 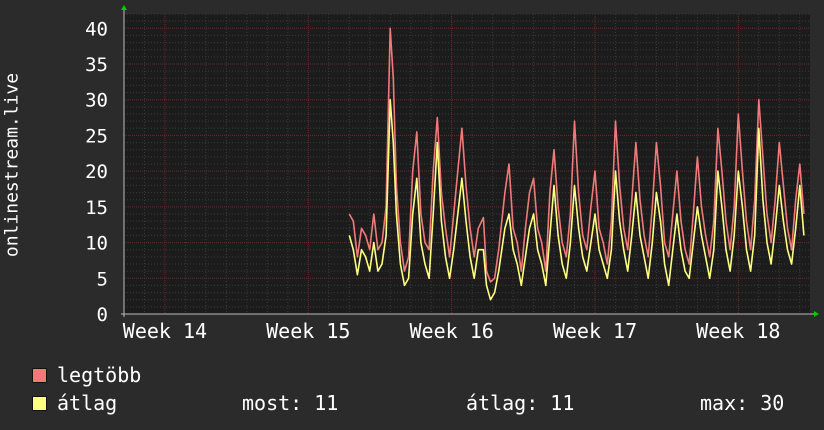 What do you see at coordinates (451, 331) in the screenshot?
I see `x-tick-label: Week 16` at bounding box center [451, 331].